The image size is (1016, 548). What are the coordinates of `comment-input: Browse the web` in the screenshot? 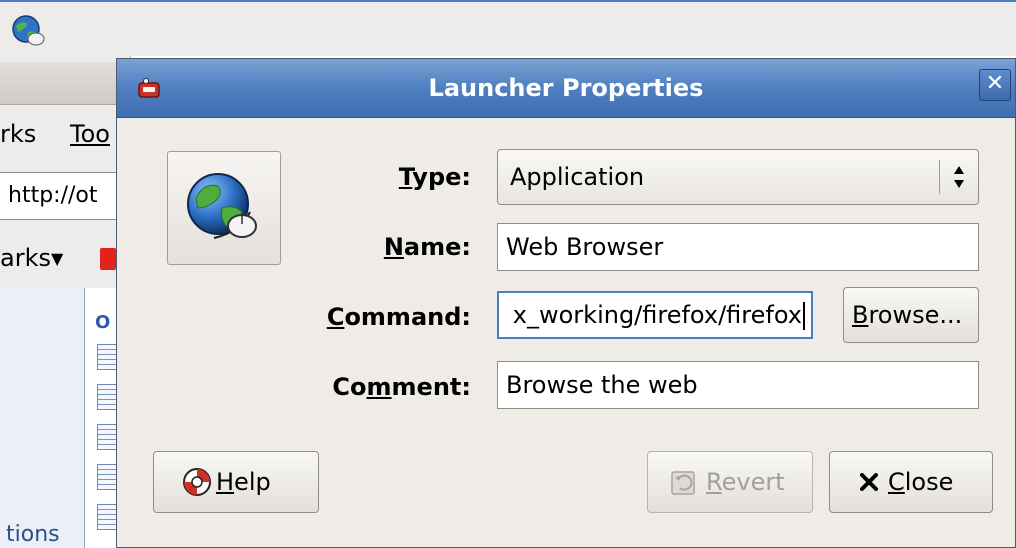 It's located at (738, 385).